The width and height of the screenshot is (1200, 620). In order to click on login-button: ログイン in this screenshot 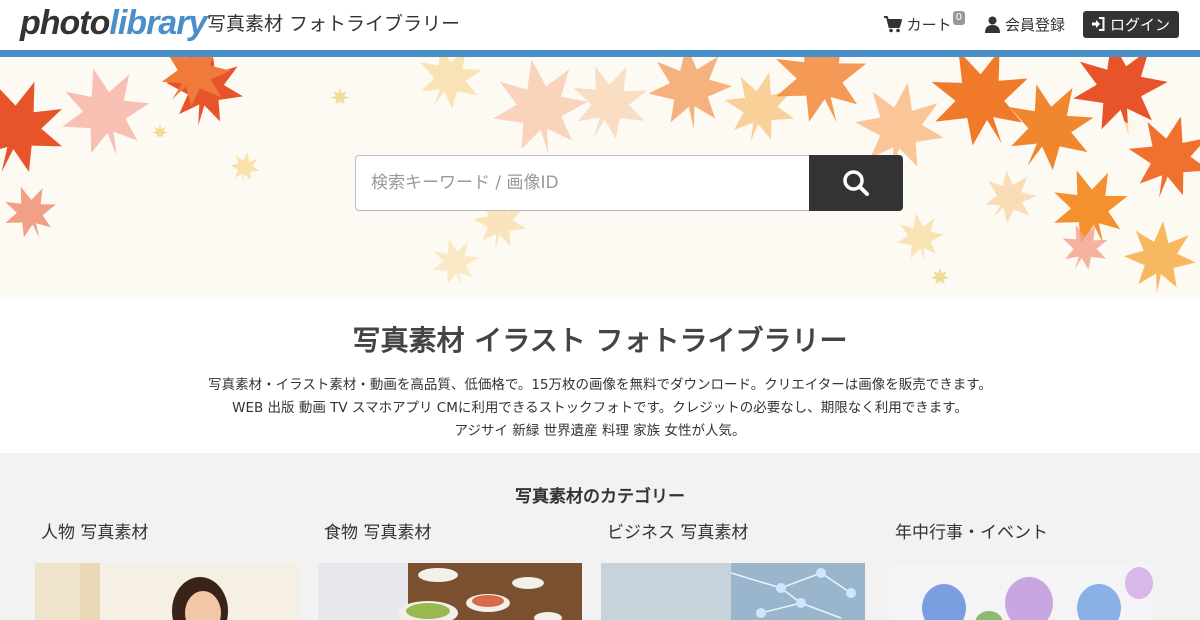, I will do `click(1130, 24)`.